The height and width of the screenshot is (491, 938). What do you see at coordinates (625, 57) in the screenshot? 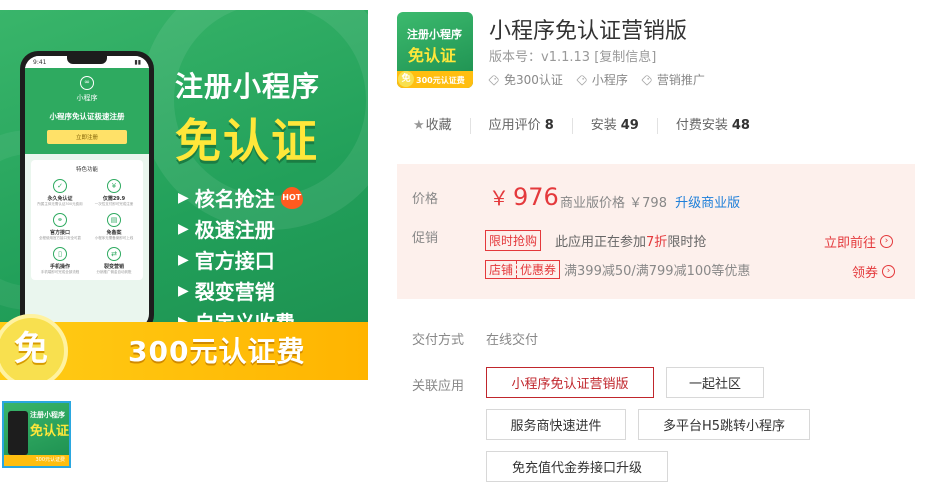
I see `copy-info-link: [复制信息]` at bounding box center [625, 57].